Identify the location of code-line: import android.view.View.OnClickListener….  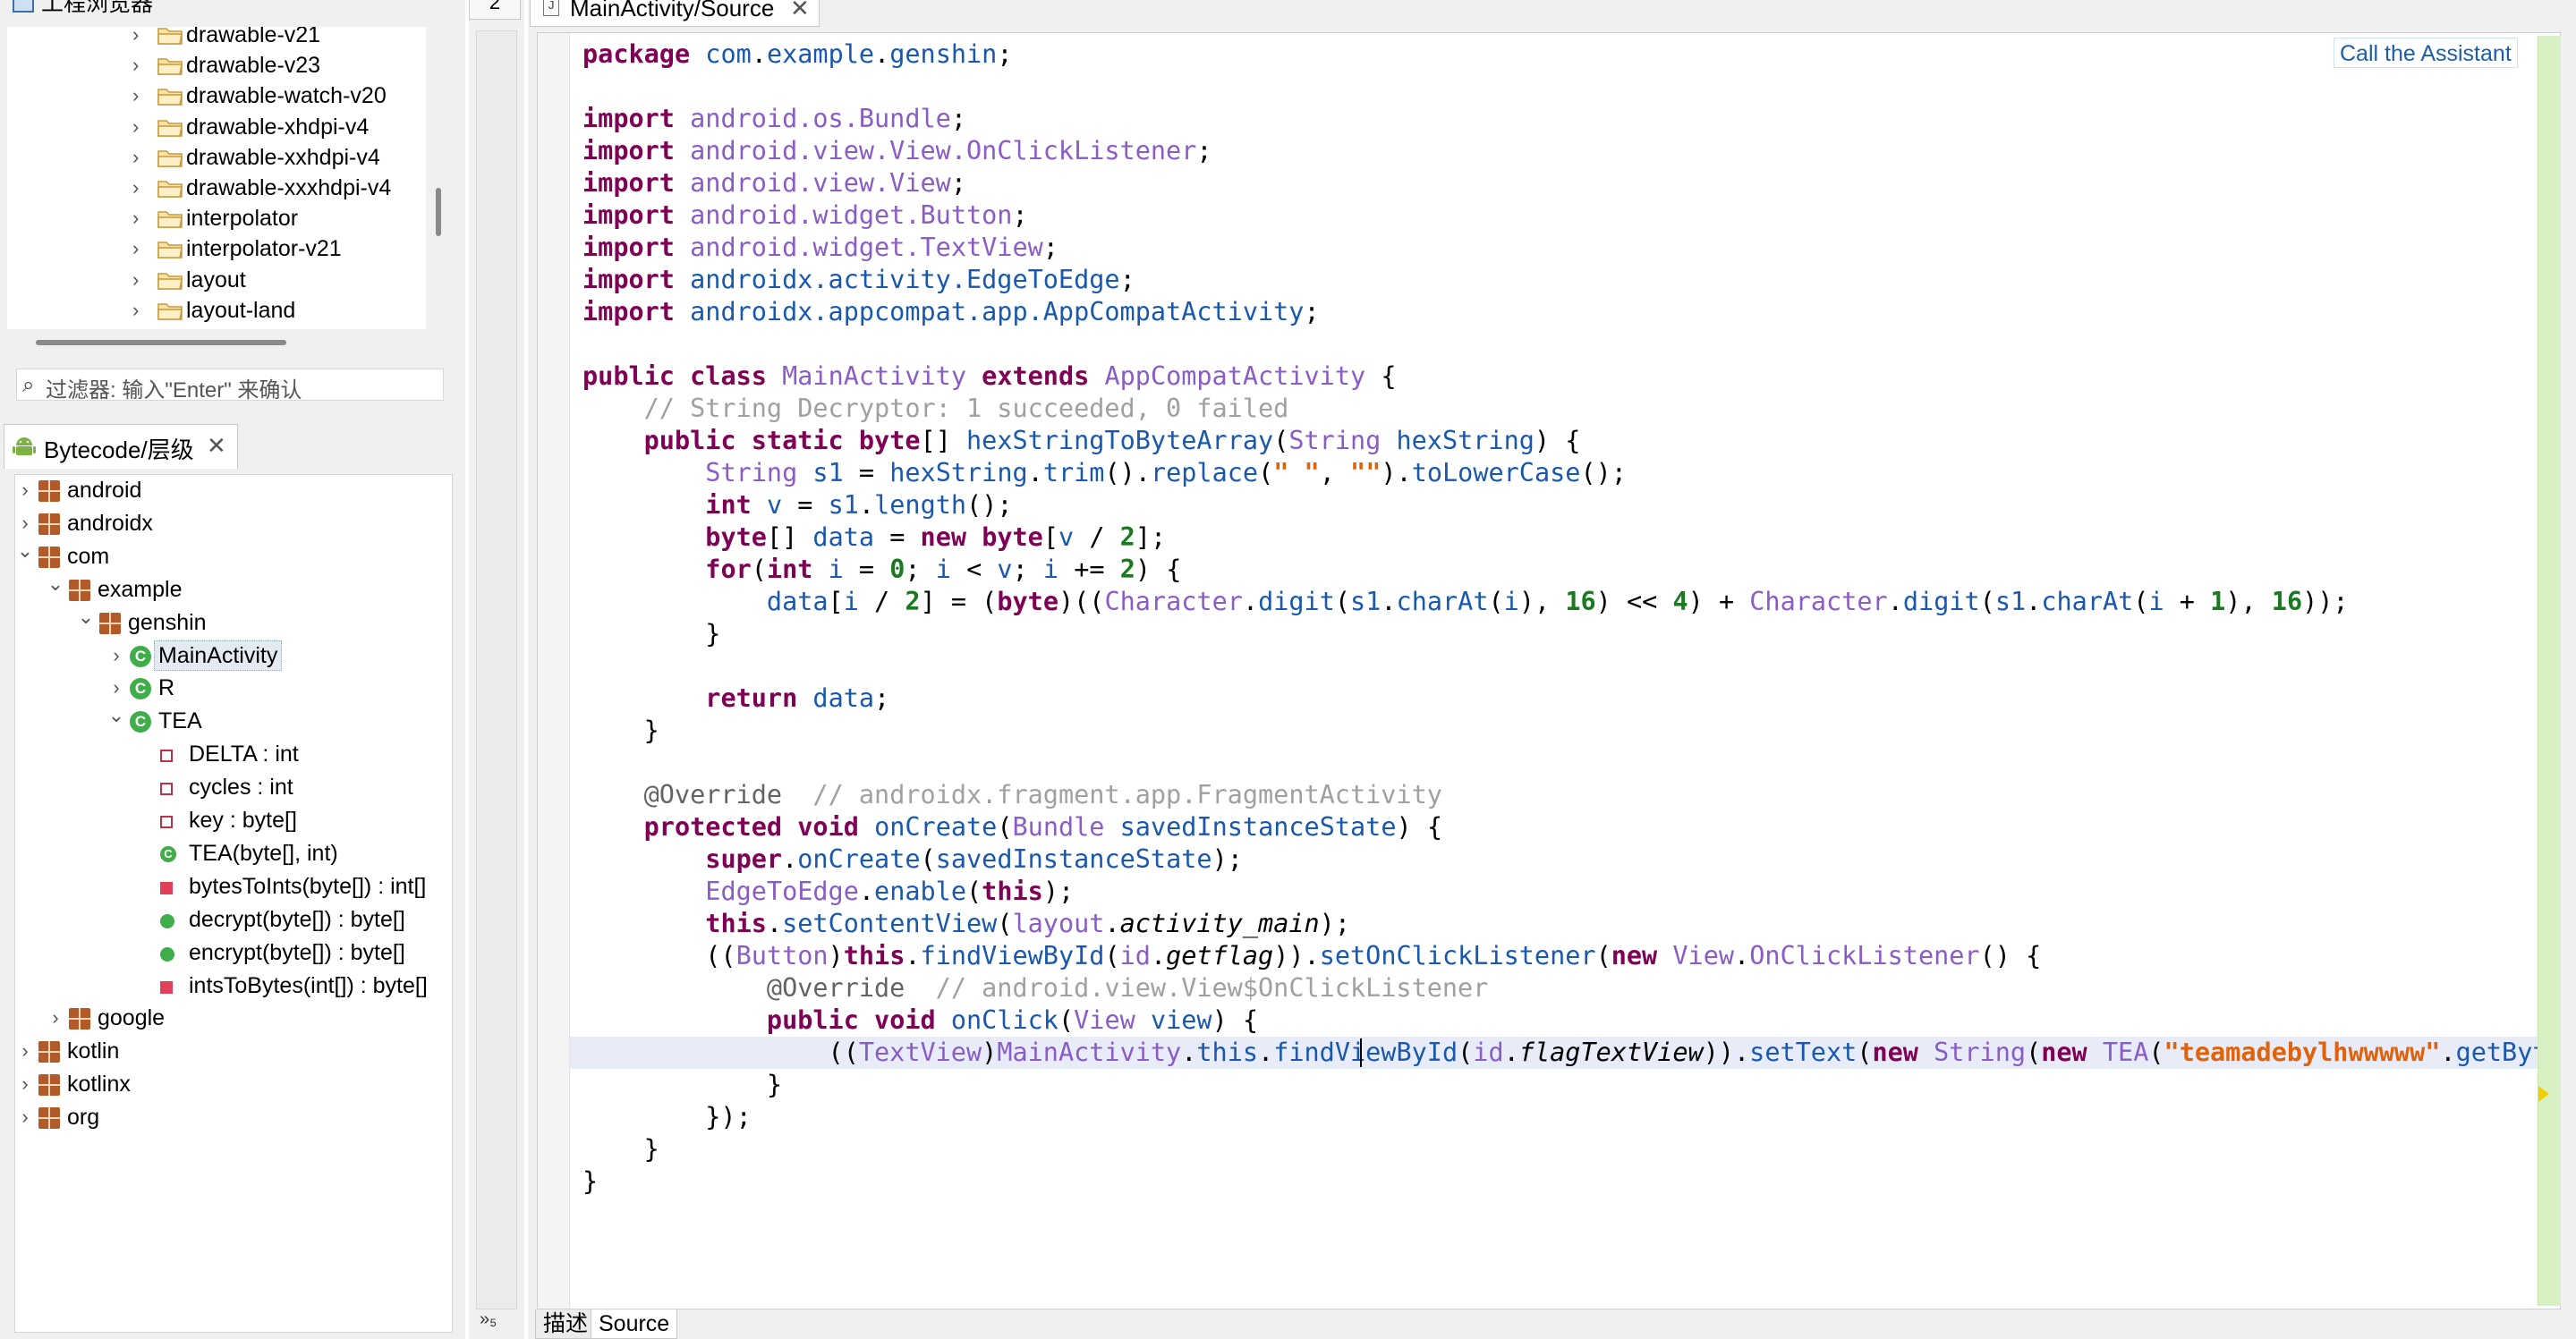
(897, 151).